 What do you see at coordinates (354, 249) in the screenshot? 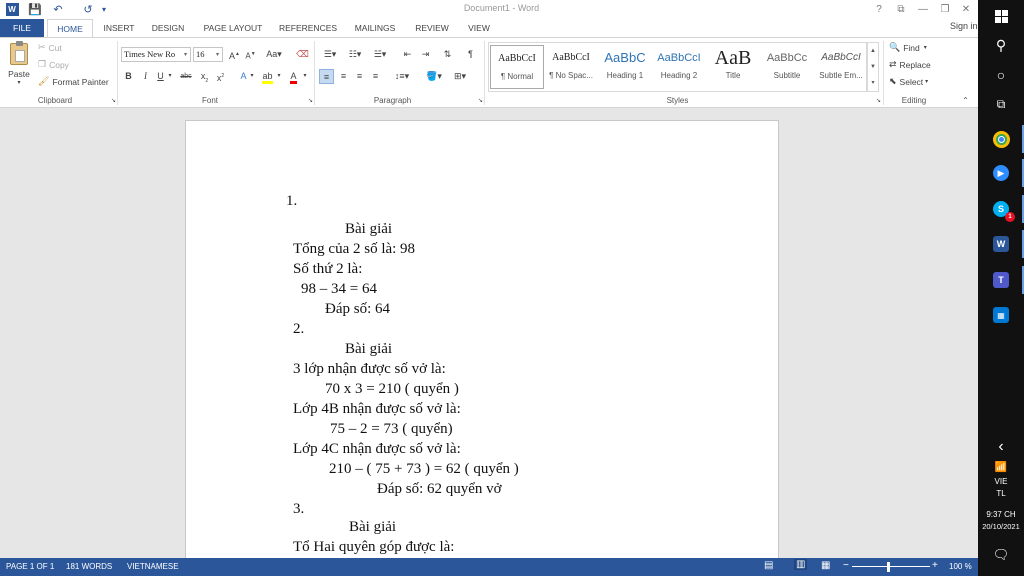
I see `doc-line: Tổng của 2 số là: 98` at bounding box center [354, 249].